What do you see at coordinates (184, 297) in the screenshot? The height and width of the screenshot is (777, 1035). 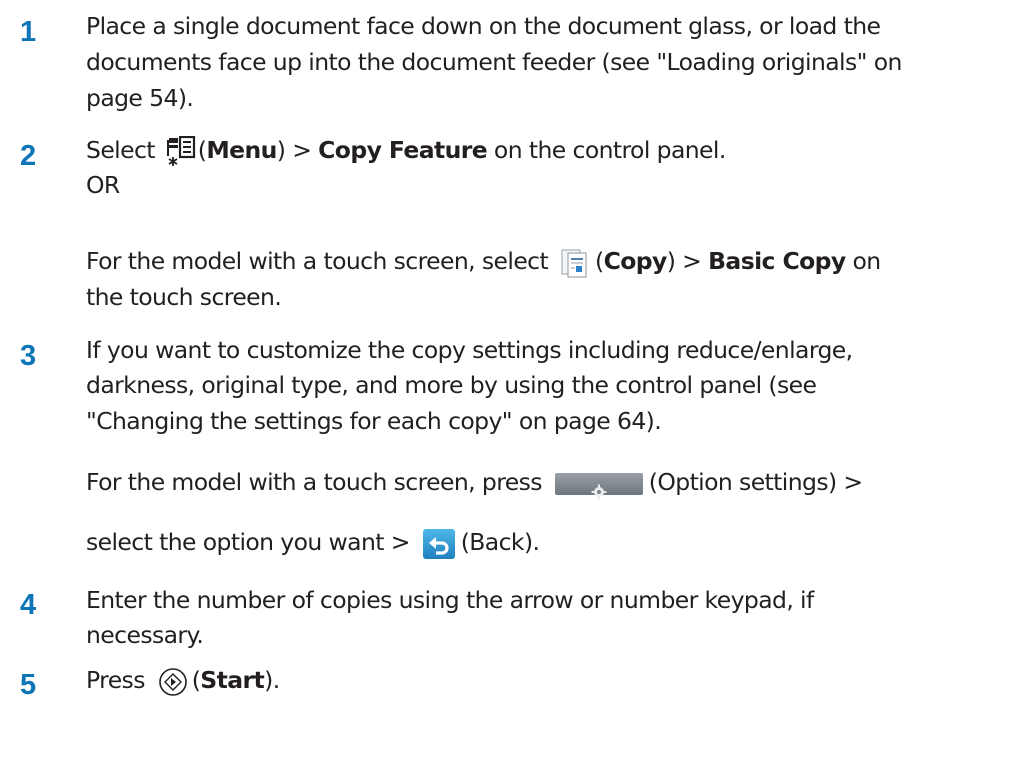 I see `step-text: the touch screen.` at bounding box center [184, 297].